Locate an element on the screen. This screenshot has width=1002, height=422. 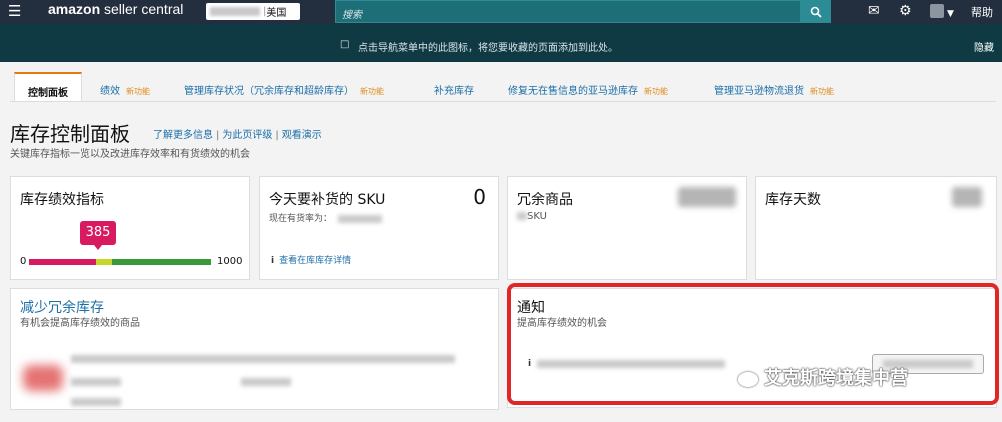
marketplace-selector: | 美国 is located at coordinates (253, 11).